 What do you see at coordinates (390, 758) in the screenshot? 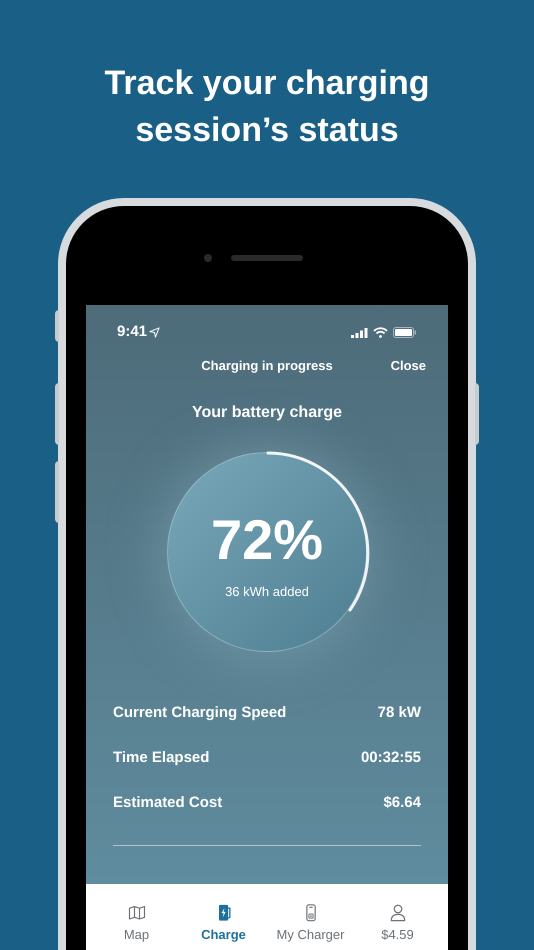
I see `stat-value: 00:32:55` at bounding box center [390, 758].